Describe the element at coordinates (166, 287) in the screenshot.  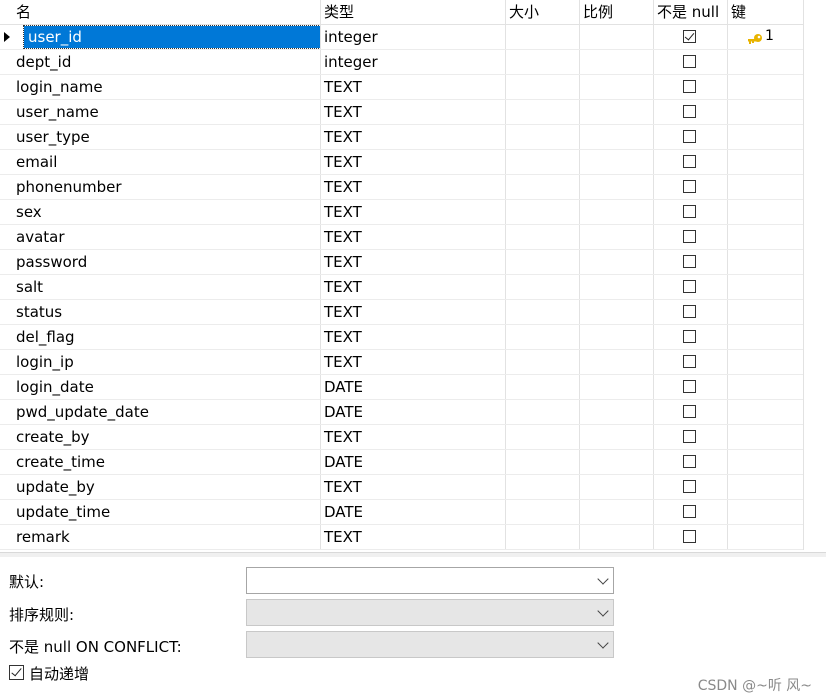
I see `field-name-cell: salt` at that location.